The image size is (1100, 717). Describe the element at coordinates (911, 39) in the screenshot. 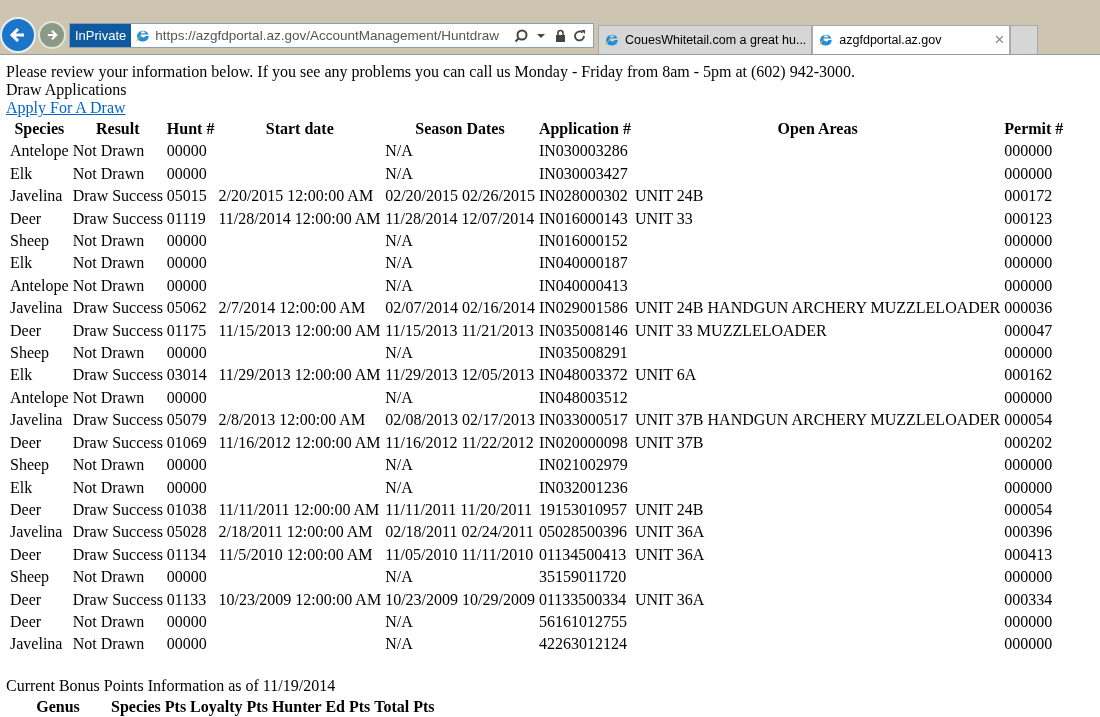

I see `browser-tab: azgfdportal.az.gov ×` at that location.